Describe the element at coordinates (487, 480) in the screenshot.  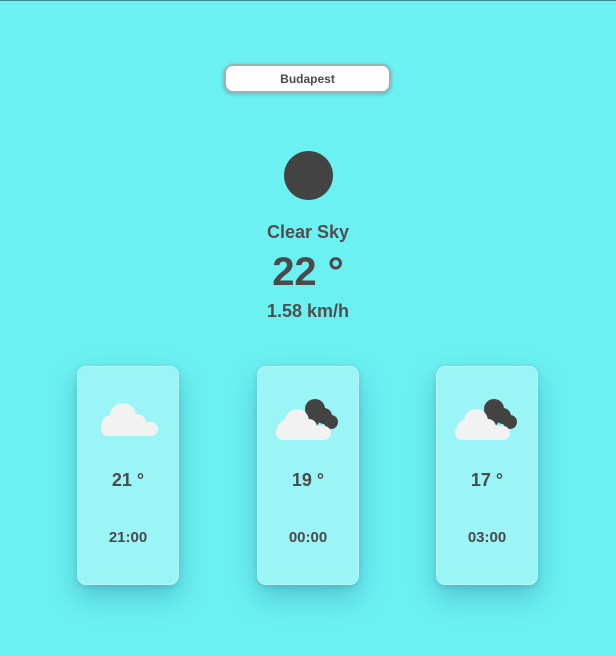
I see `forecast-temperature: 17 °` at that location.